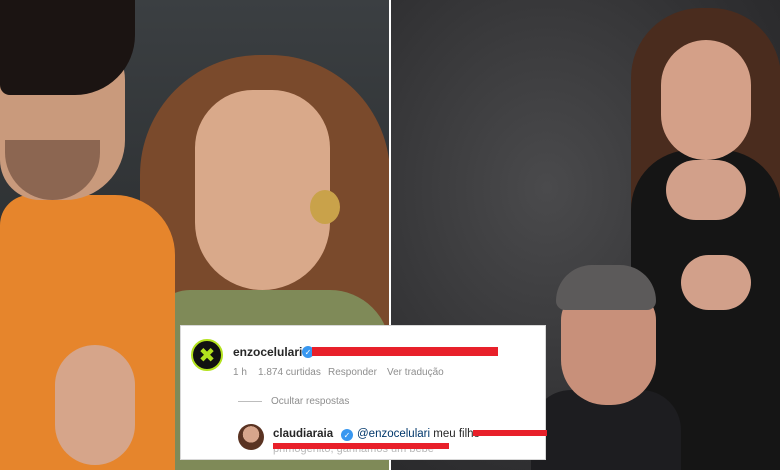  Describe the element at coordinates (606, 287) in the screenshot. I see `man-hair` at that location.